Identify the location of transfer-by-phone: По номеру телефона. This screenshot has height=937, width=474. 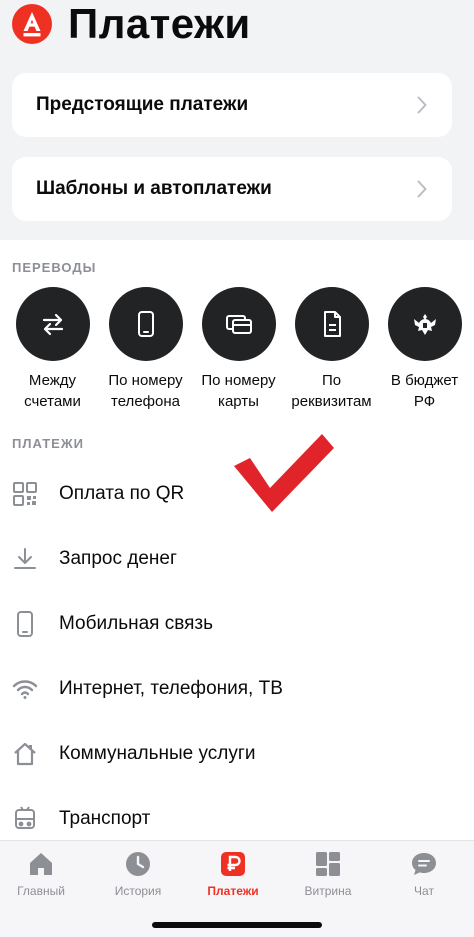
(145, 349).